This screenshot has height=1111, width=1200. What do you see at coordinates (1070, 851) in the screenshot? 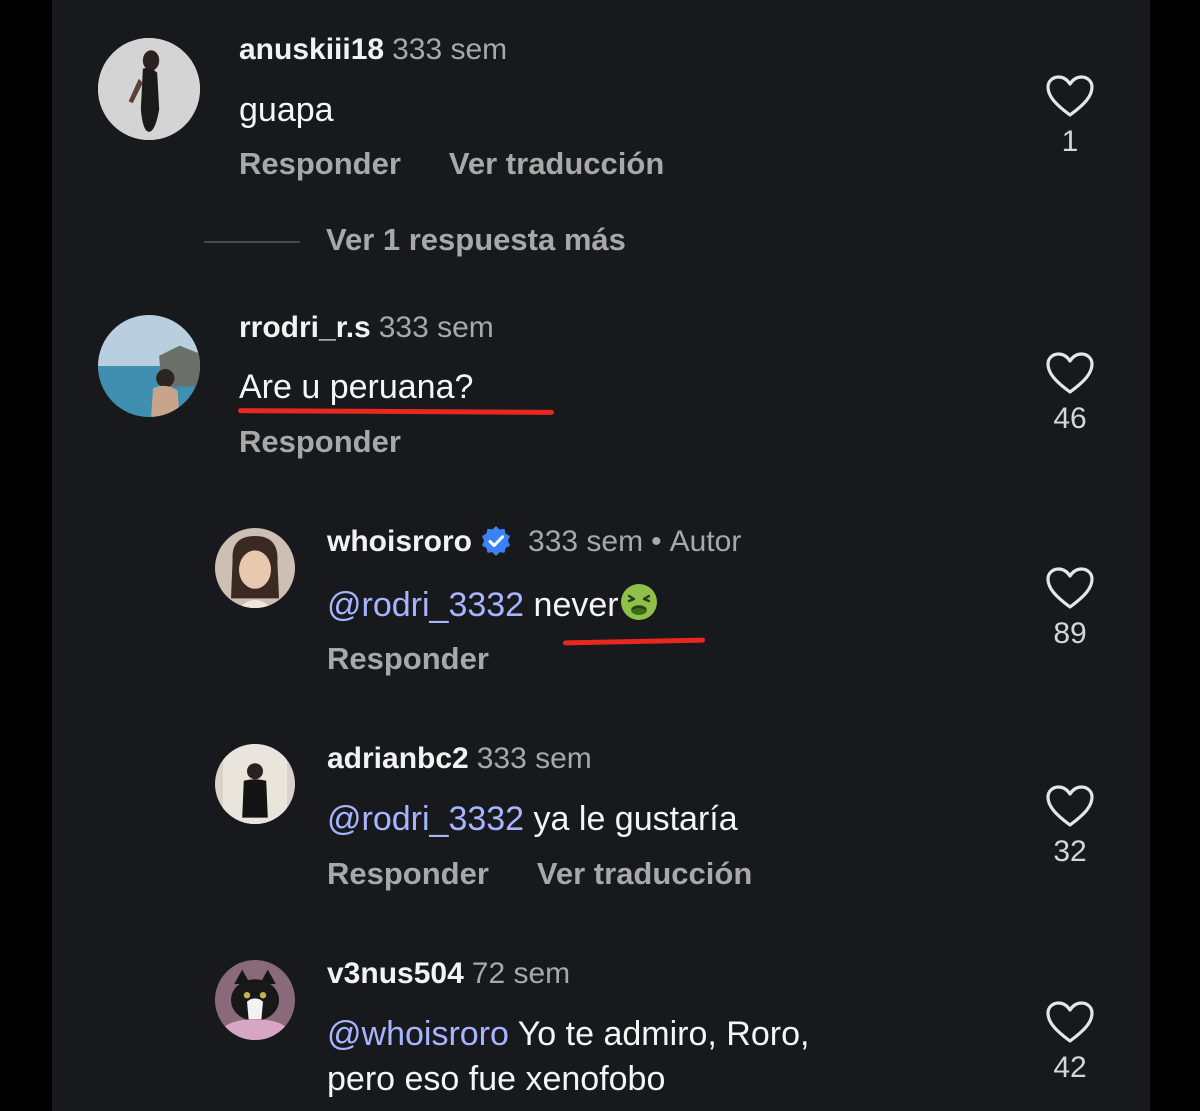
I see `like-count: 32` at bounding box center [1070, 851].